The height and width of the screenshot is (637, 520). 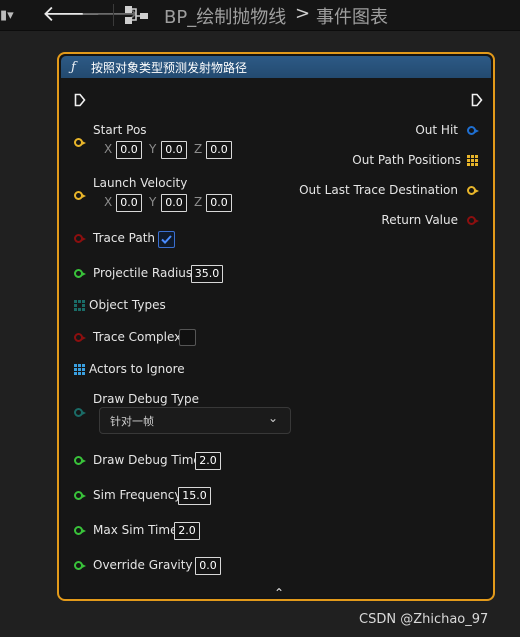 I want to click on out-last-trace-destination-label: Out Last Trace Destination, so click(x=378, y=190).